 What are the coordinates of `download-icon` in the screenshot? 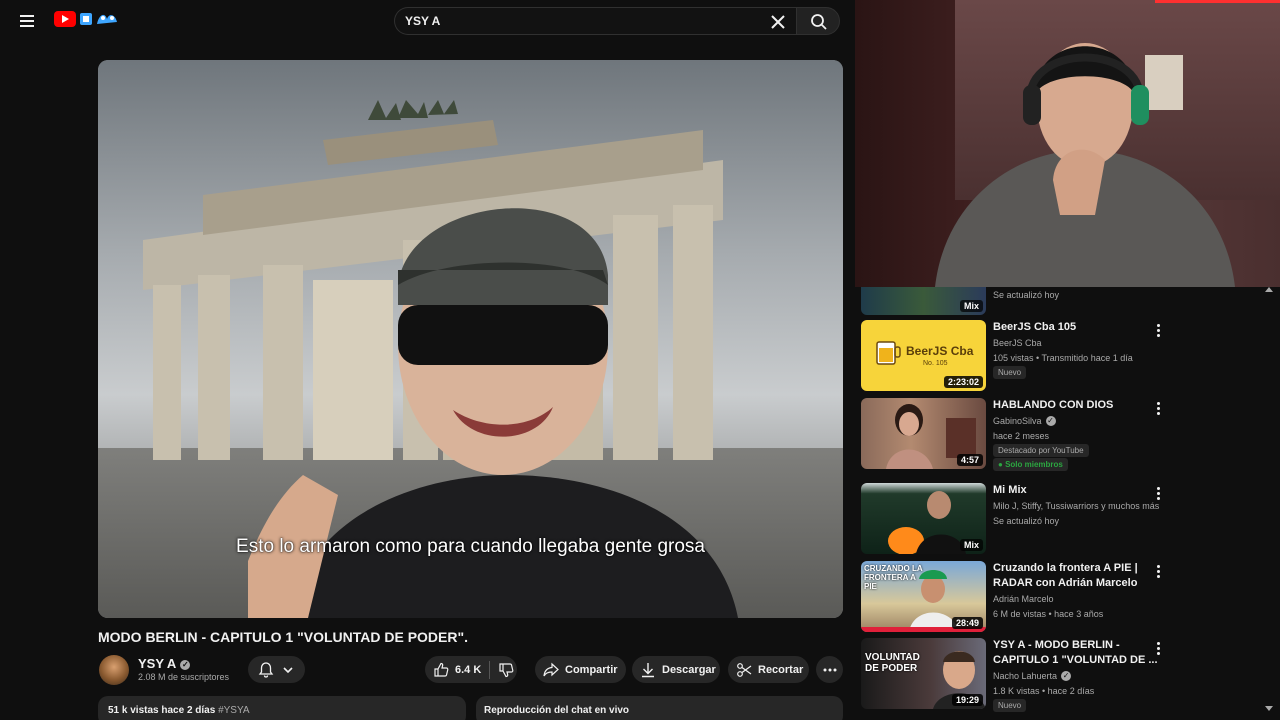 It's located at (648, 669).